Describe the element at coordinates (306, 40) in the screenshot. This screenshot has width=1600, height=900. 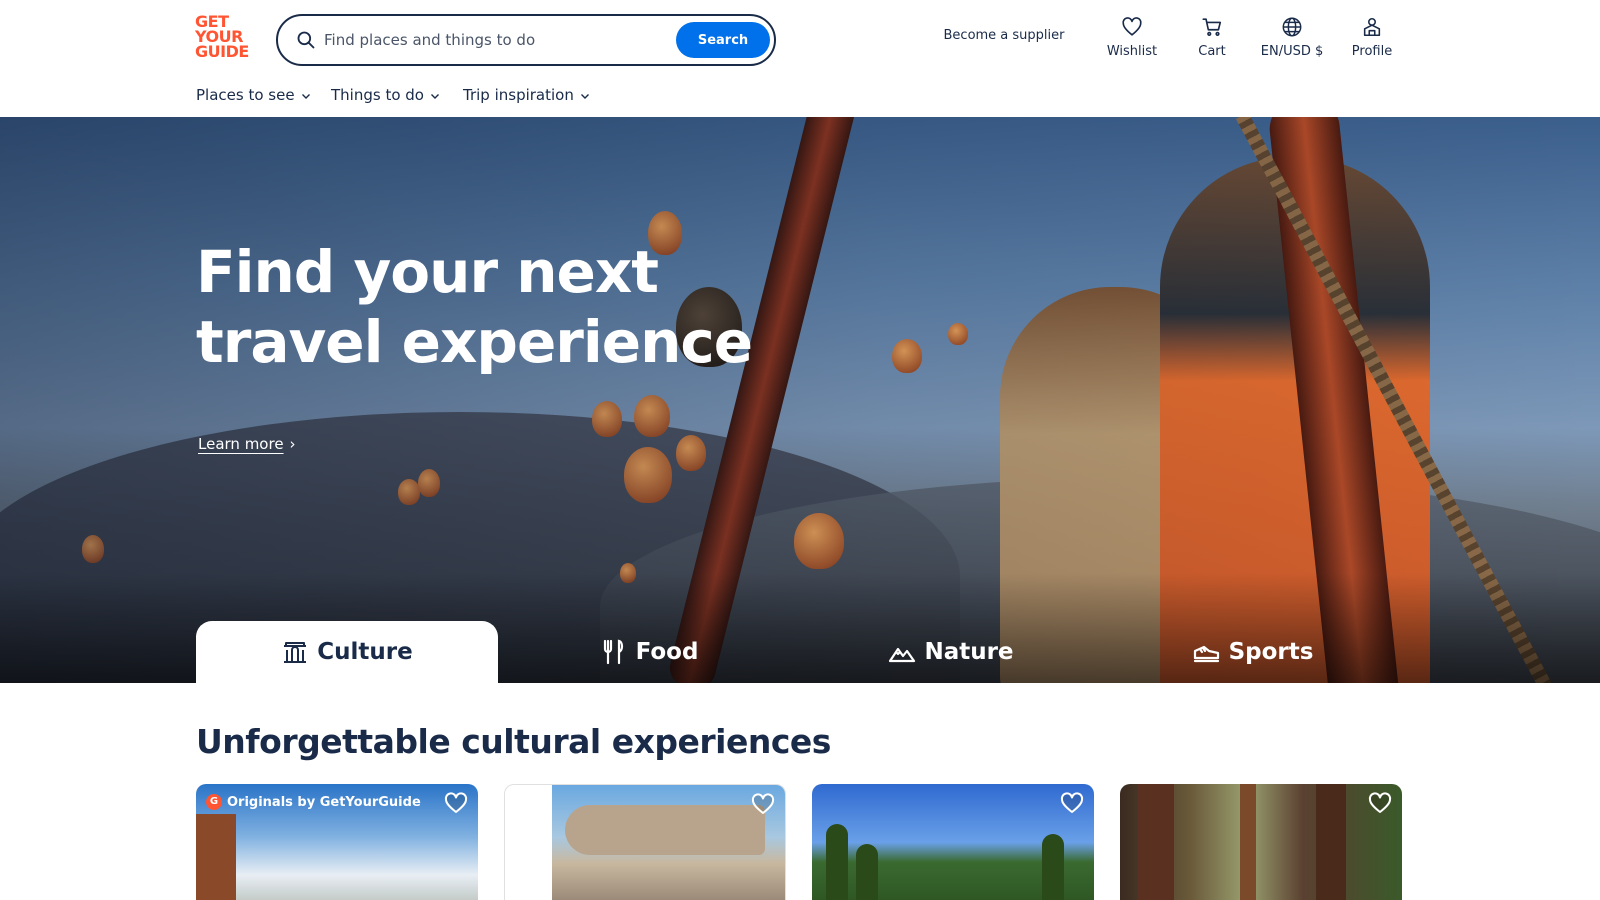
I see `search-icon` at that location.